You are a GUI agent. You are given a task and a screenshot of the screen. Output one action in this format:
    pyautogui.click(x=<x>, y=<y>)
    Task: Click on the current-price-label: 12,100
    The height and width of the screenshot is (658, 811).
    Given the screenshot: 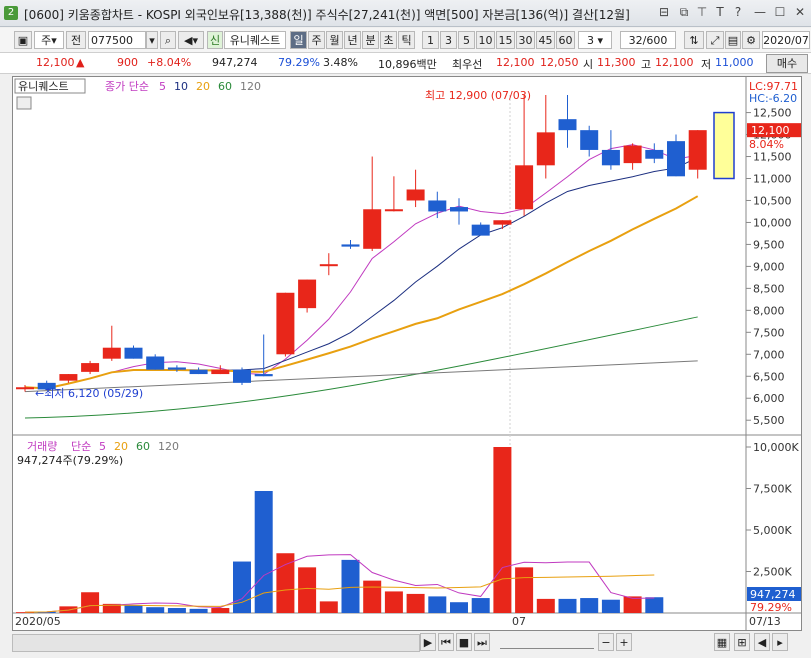 What is the action you would take?
    pyautogui.click(x=770, y=130)
    